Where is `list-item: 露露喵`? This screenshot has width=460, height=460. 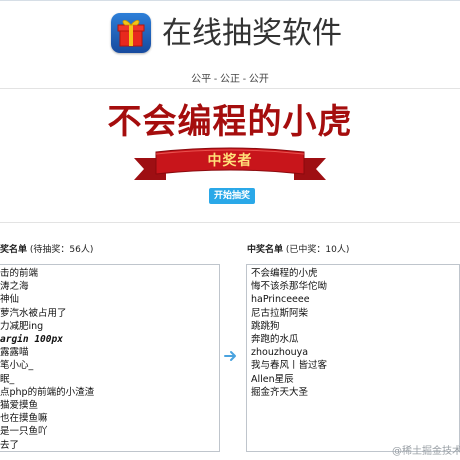 list-item: 露露喵 is located at coordinates (109, 352).